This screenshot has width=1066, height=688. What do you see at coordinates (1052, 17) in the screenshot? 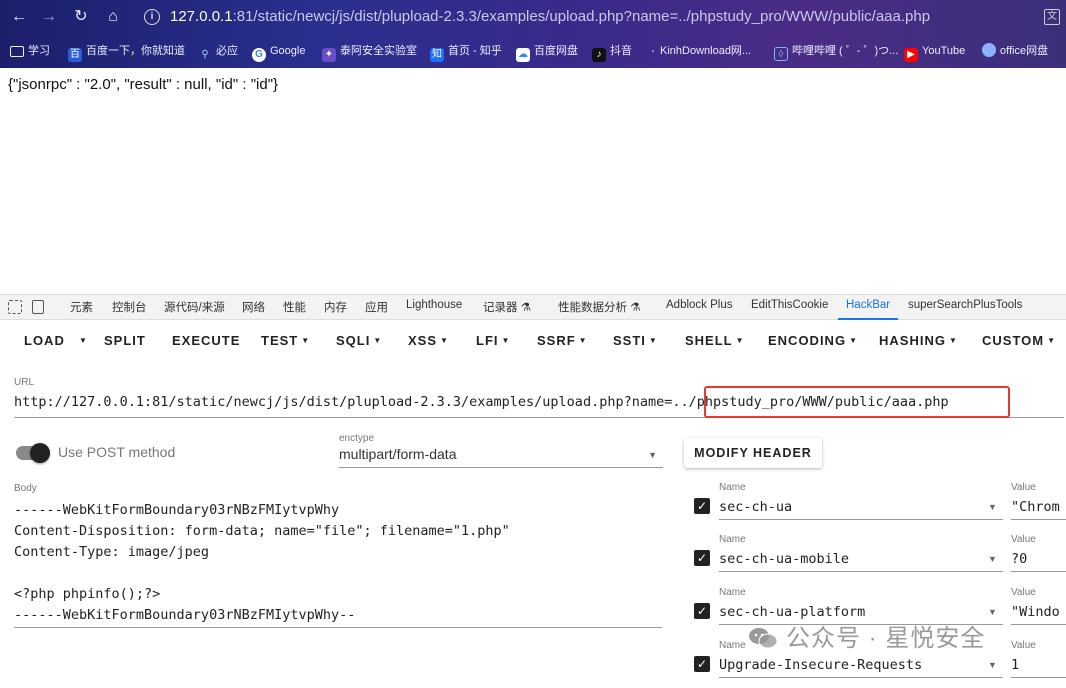
I see `translate-icon: 文` at bounding box center [1052, 17].